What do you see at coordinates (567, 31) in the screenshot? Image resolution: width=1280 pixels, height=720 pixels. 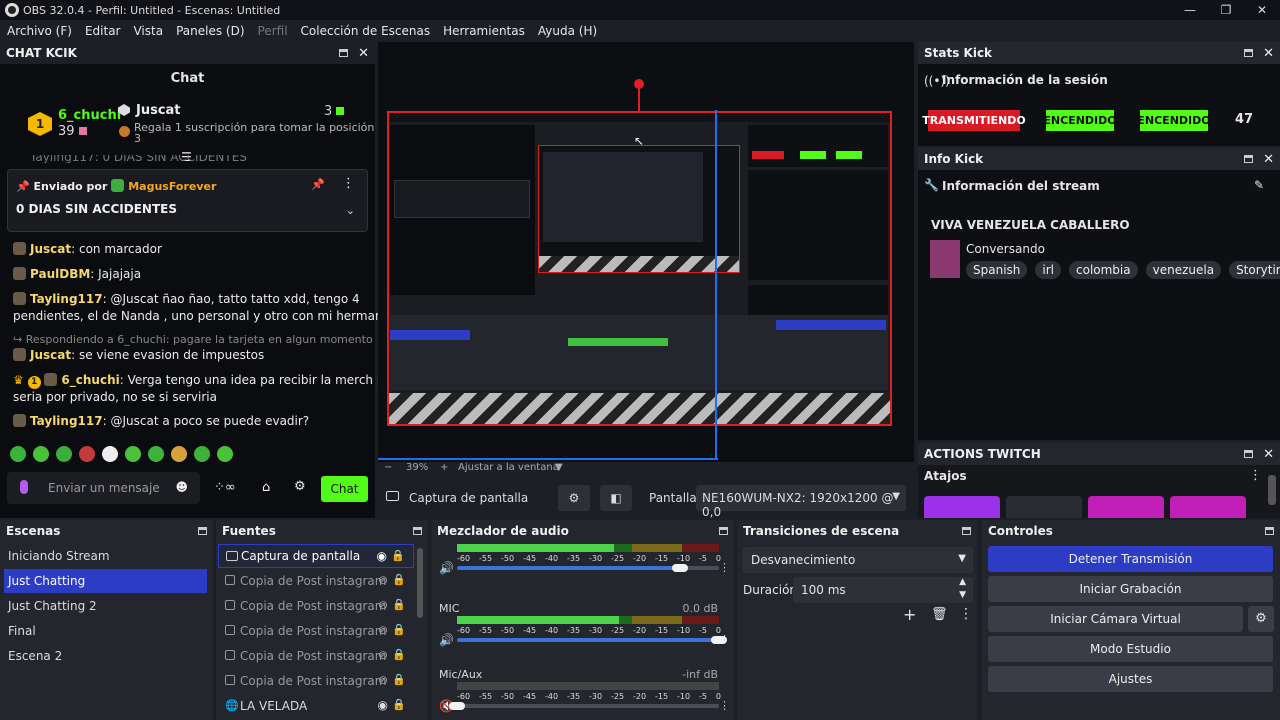 I see `menu-ayuda: Ayuda (H)` at bounding box center [567, 31].